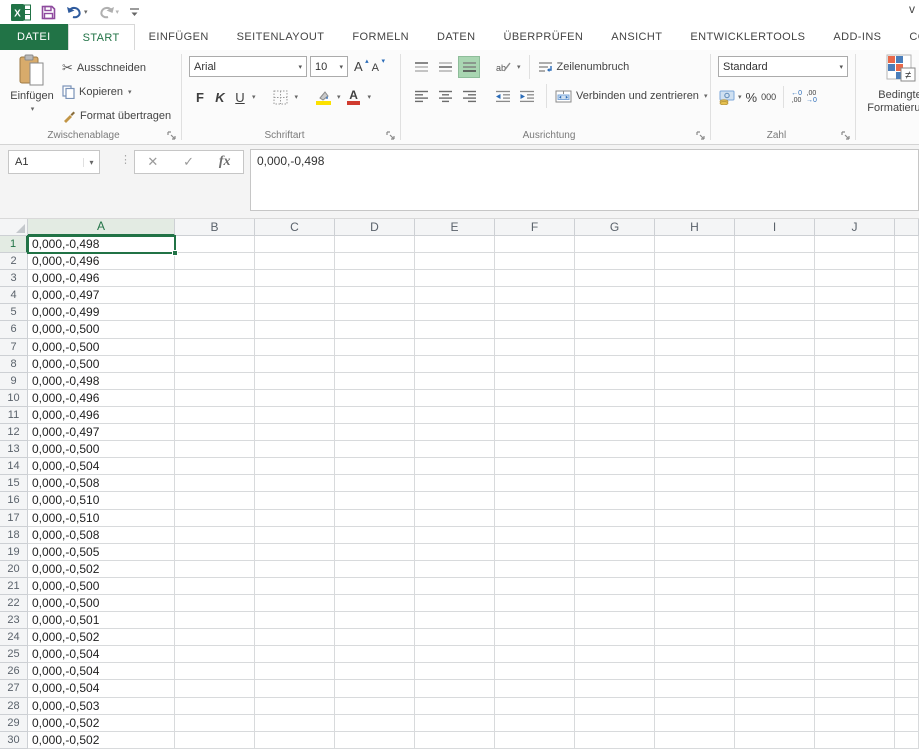 This screenshot has height=749, width=919. Describe the element at coordinates (855, 621) in the screenshot. I see `cell-J23` at that location.